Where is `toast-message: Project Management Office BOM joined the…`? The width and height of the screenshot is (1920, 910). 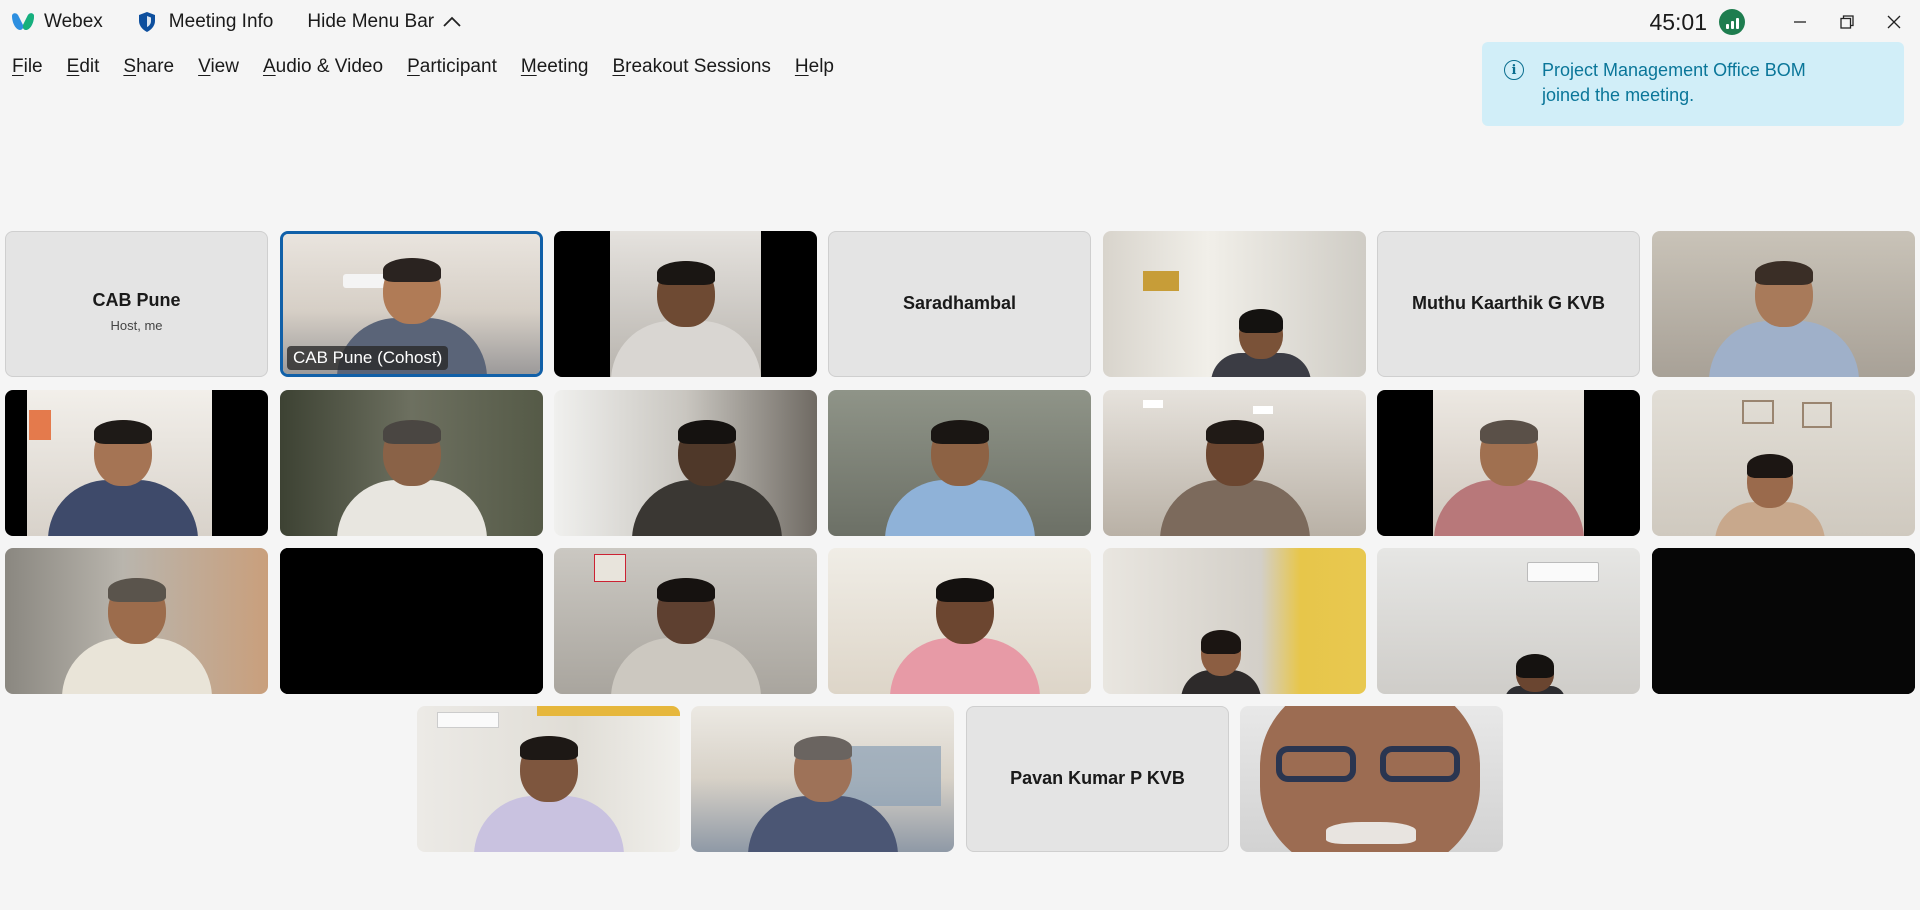
toast-message: Project Management Office BOM joined the… is located at coordinates (1674, 82).